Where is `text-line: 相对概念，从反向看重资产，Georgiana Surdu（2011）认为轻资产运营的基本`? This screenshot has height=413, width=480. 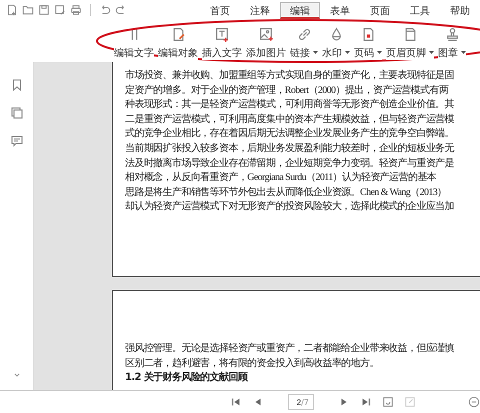
text-line: 相对概念，从反向看重资产，Georgiana Surdu（2011）认为轻资产运营的基本 is located at coordinates (281, 178).